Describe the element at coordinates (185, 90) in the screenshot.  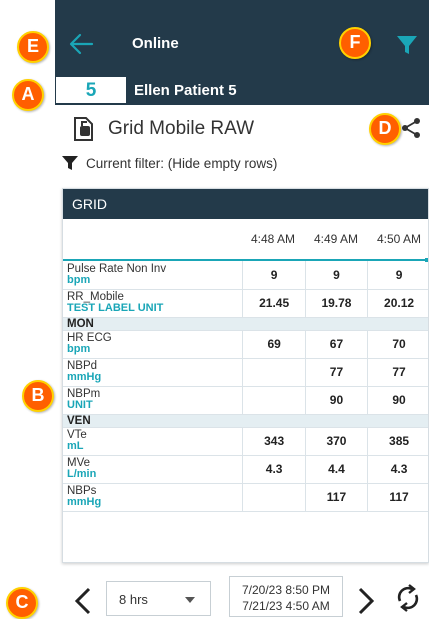
I see `patient-name: Ellen Patient 5` at that location.